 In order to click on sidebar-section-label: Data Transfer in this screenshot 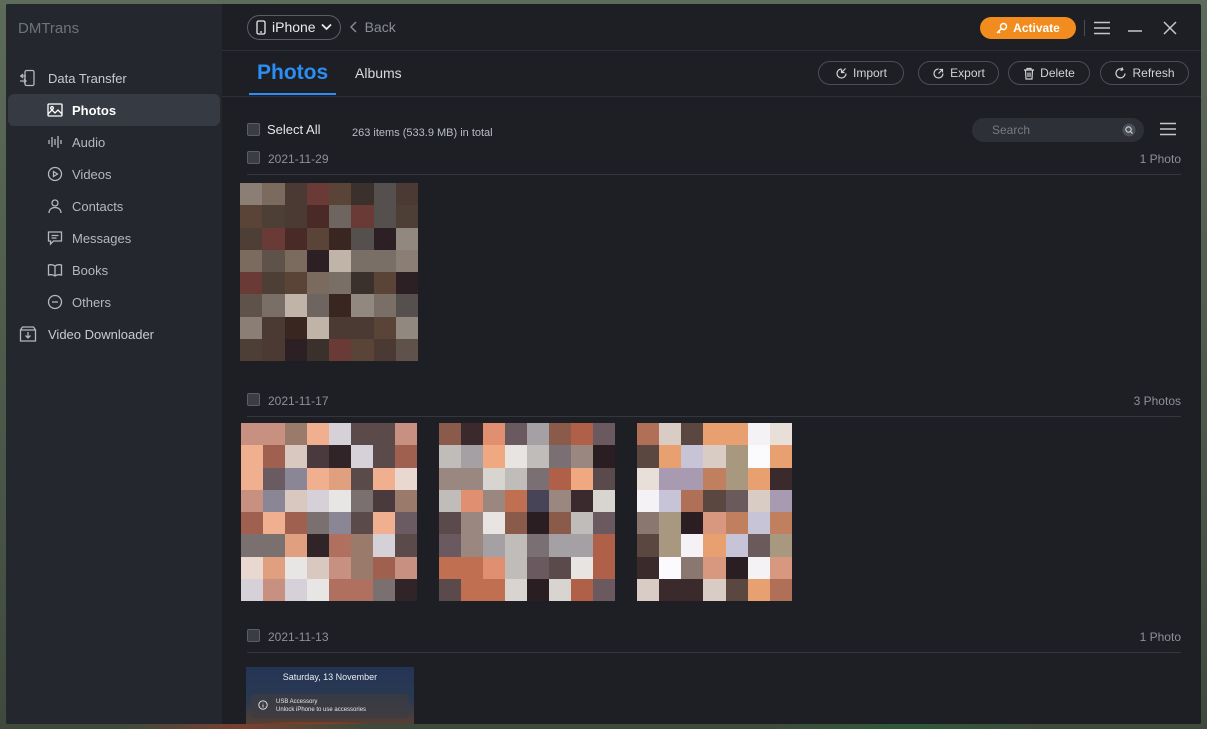, I will do `click(87, 78)`.